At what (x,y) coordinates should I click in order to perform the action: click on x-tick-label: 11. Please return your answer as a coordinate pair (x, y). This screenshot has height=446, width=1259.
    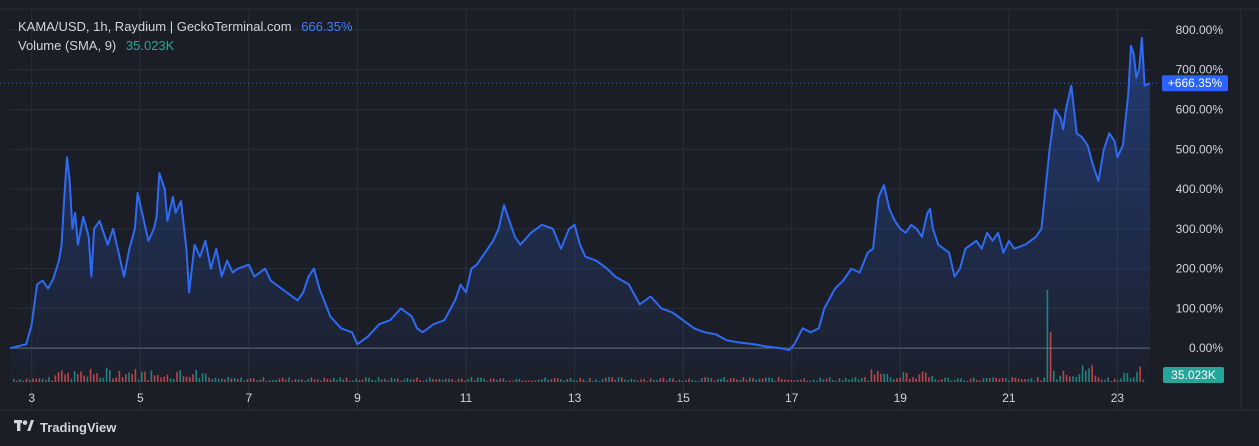
    Looking at the image, I should click on (466, 398).